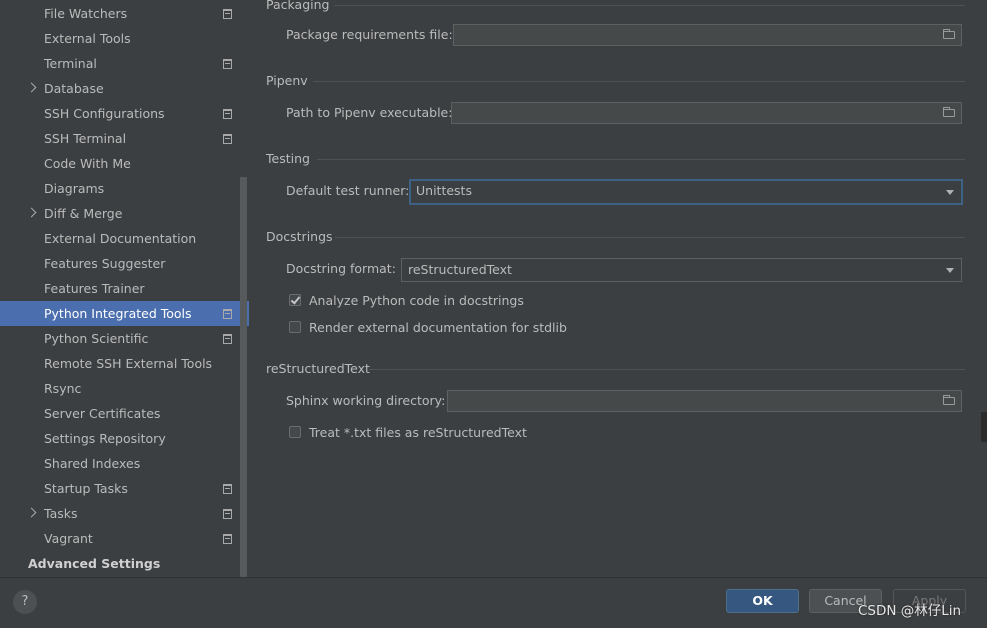 This screenshot has width=987, height=628. Describe the element at coordinates (707, 35) in the screenshot. I see `package-requirements-field` at that location.